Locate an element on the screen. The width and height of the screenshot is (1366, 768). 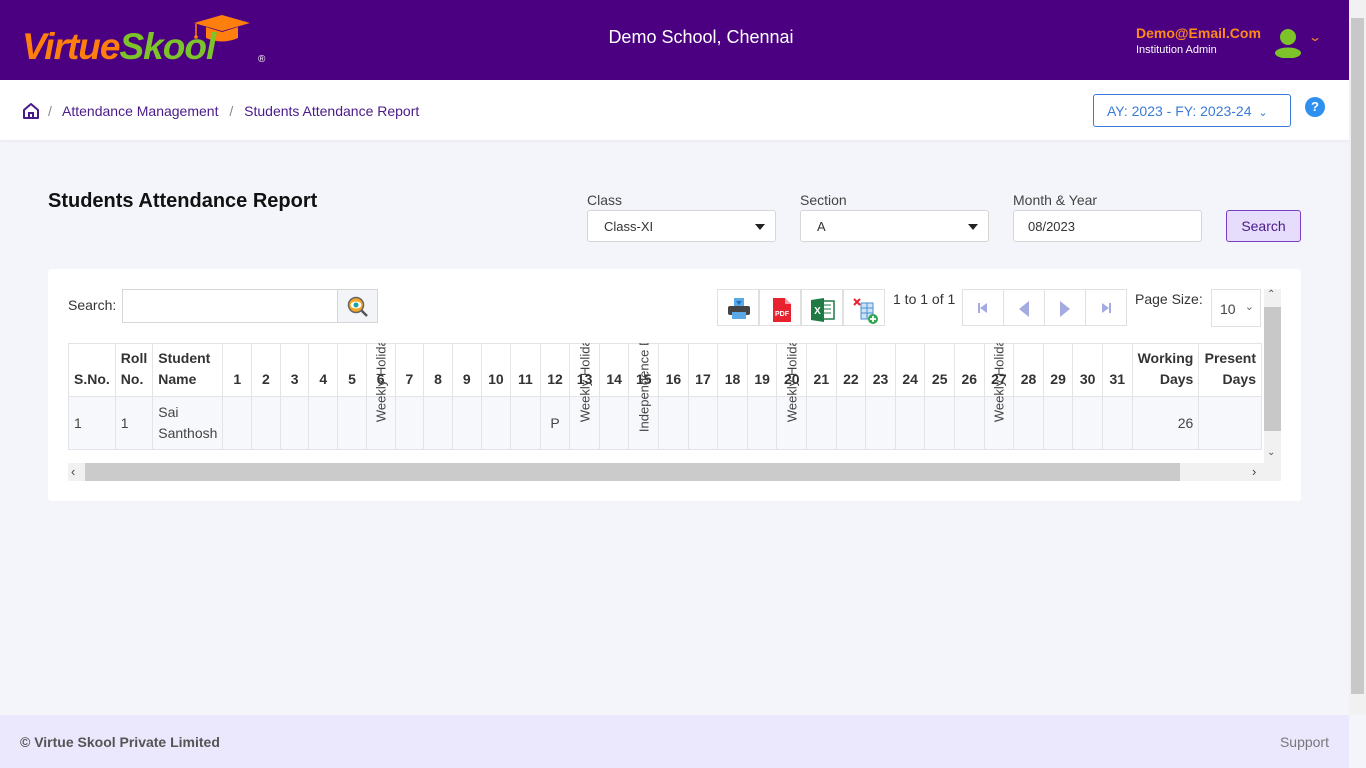
column-header-day-2: 2 is located at coordinates (266, 370).